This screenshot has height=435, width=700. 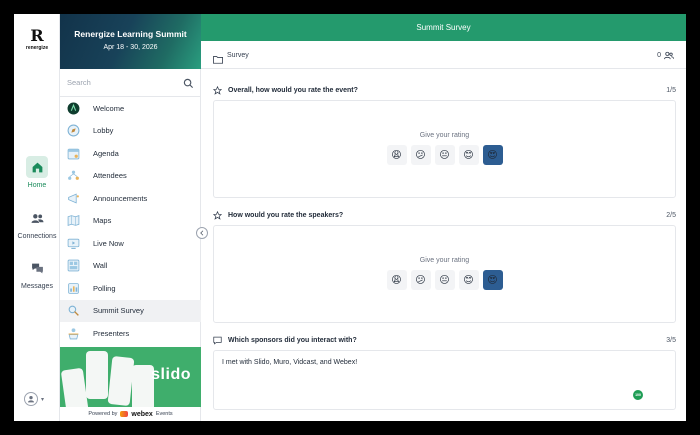 I want to click on rail-item-connections: Connections, so click(x=37, y=223).